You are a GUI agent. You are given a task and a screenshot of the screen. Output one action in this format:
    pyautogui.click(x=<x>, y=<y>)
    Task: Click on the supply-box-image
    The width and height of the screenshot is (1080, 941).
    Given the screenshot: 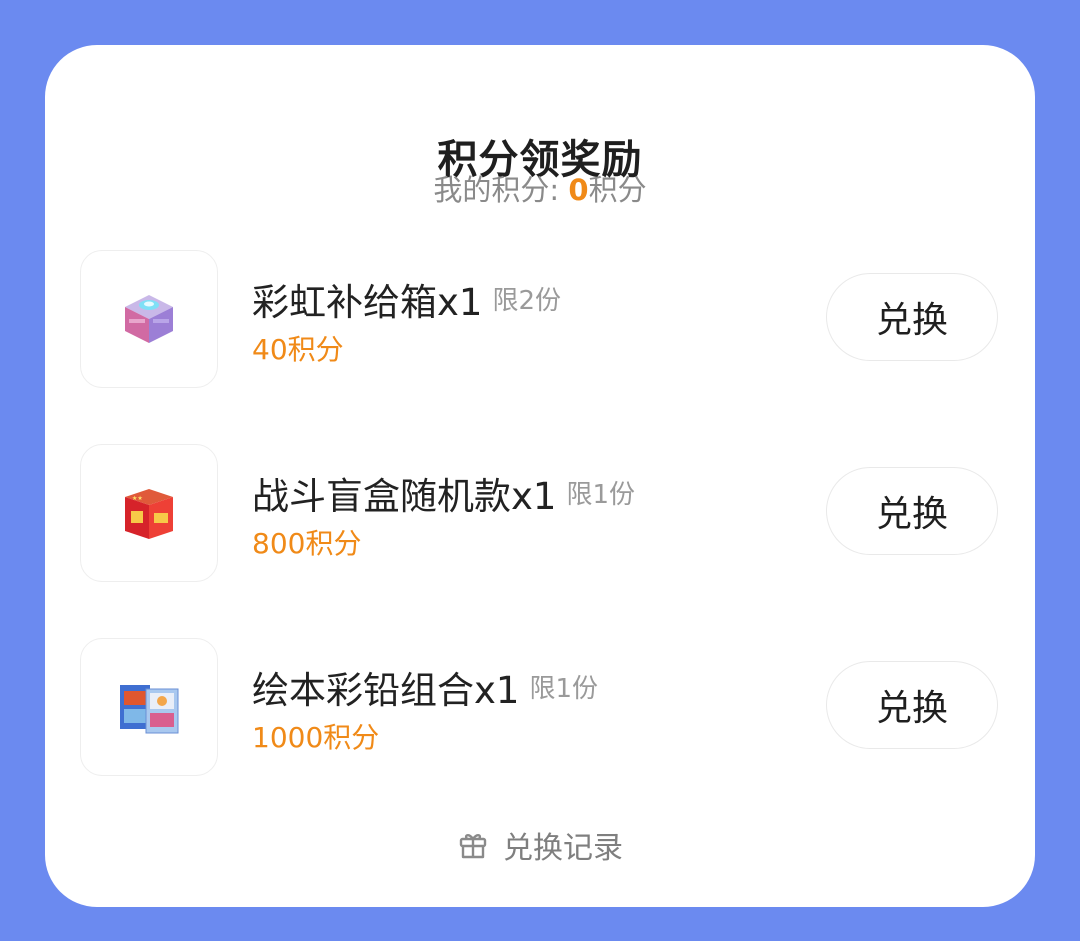 What is the action you would take?
    pyautogui.click(x=149, y=319)
    